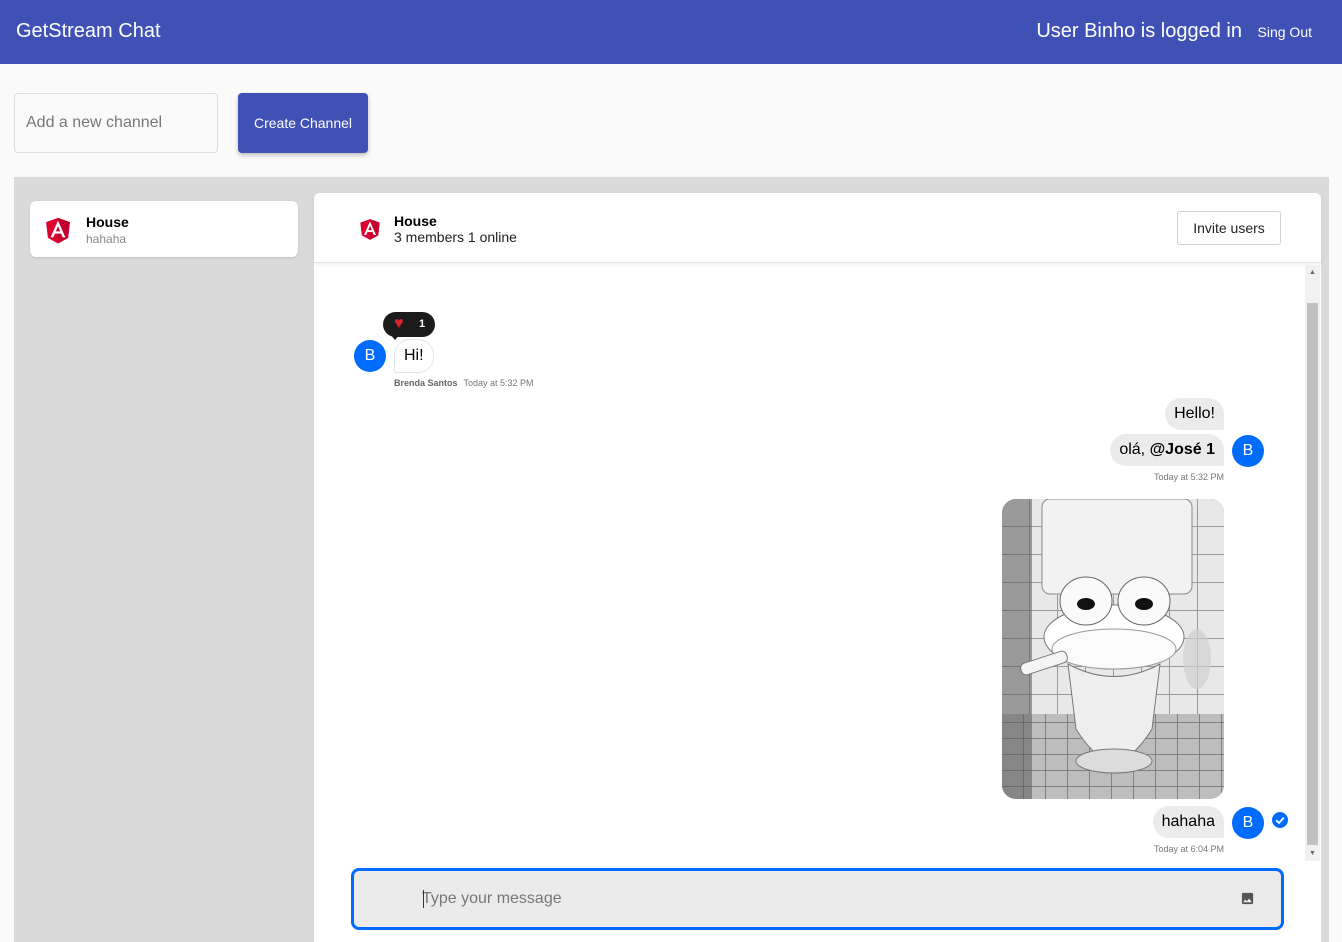  What do you see at coordinates (106, 239) in the screenshot?
I see `channel-last-message: hahaha` at bounding box center [106, 239].